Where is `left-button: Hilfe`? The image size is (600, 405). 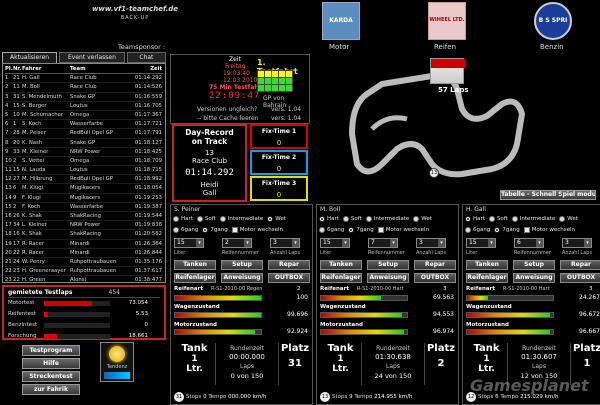
left-button: Hilfe is located at coordinates (51, 363).